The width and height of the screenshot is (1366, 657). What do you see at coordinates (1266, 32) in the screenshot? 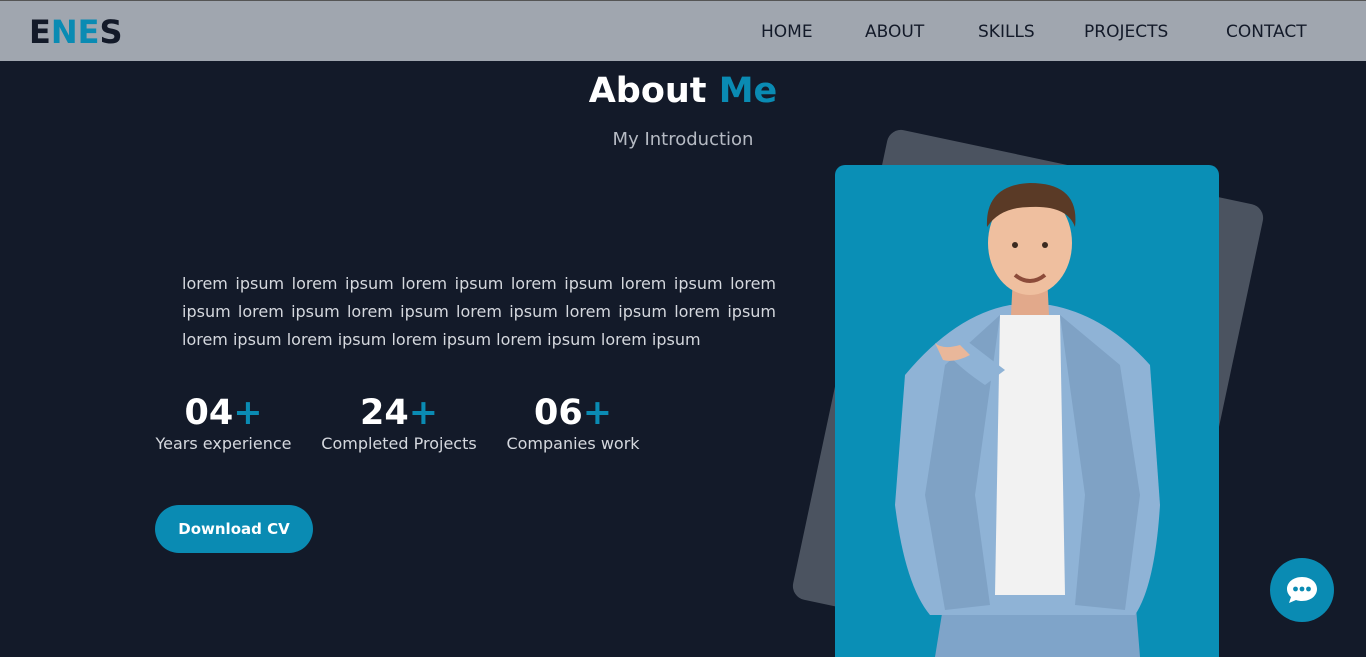
I see `nav-contact: CONTACT` at bounding box center [1266, 32].